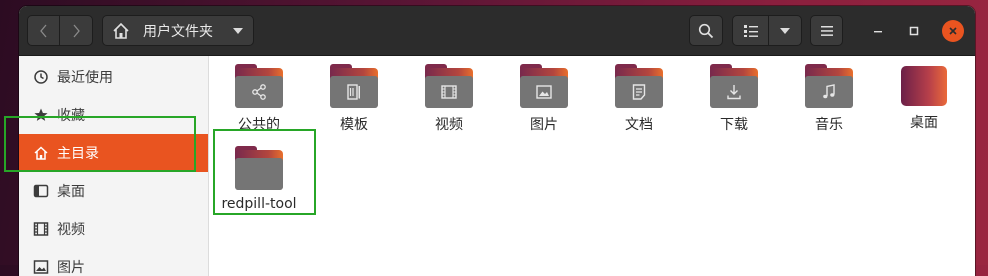 The image size is (988, 276). I want to click on sidebar-item-desktop: 桌面, so click(113, 191).